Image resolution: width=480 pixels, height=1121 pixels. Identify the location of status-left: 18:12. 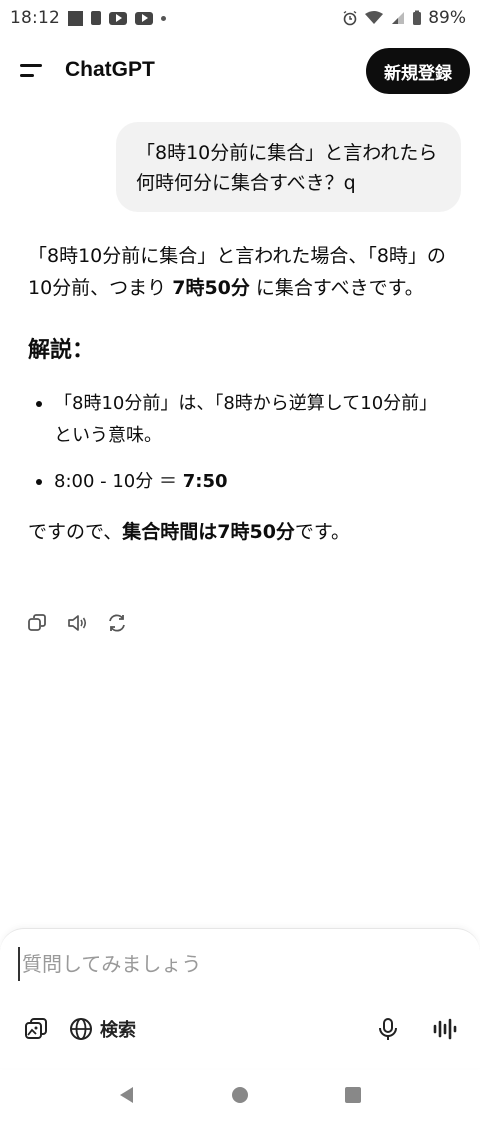
(88, 18).